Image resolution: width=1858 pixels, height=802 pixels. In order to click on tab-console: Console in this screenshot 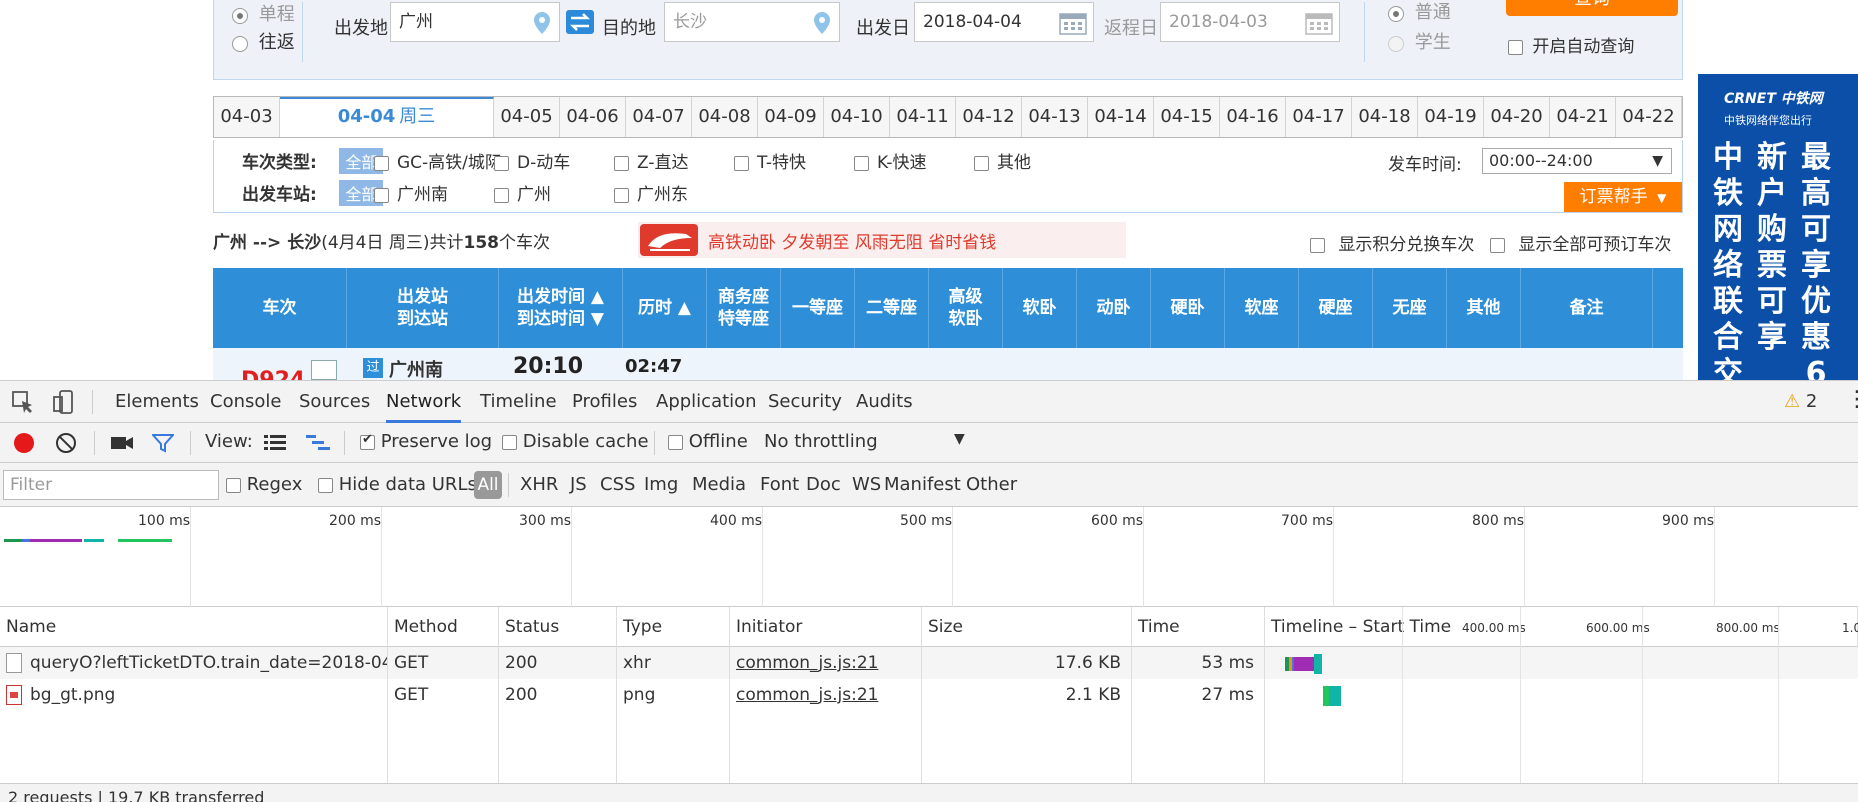, I will do `click(245, 402)`.